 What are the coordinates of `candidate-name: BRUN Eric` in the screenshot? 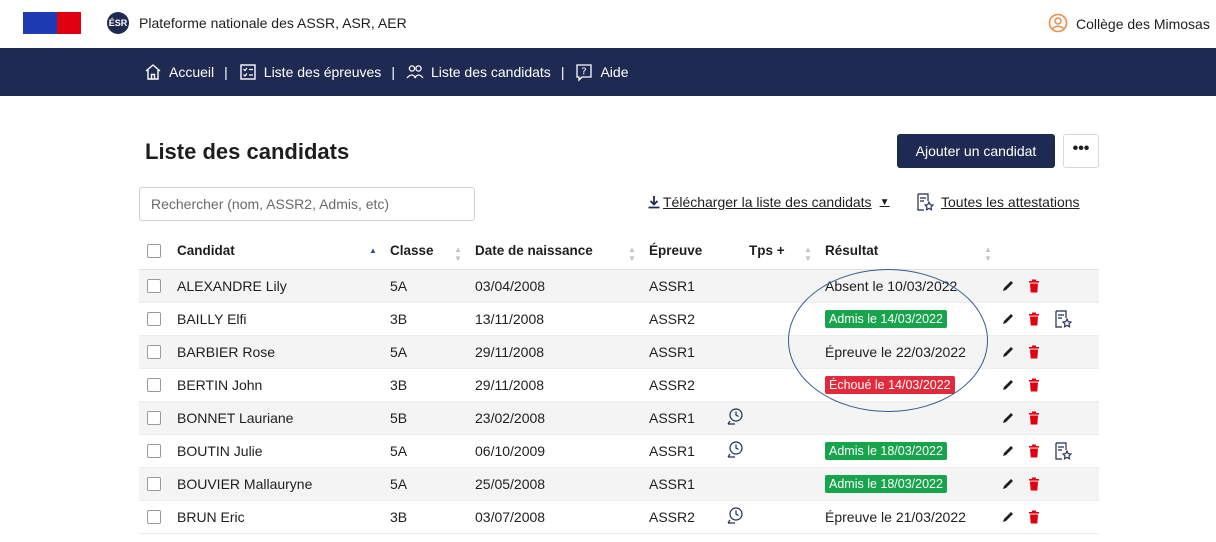 It's located at (211, 517).